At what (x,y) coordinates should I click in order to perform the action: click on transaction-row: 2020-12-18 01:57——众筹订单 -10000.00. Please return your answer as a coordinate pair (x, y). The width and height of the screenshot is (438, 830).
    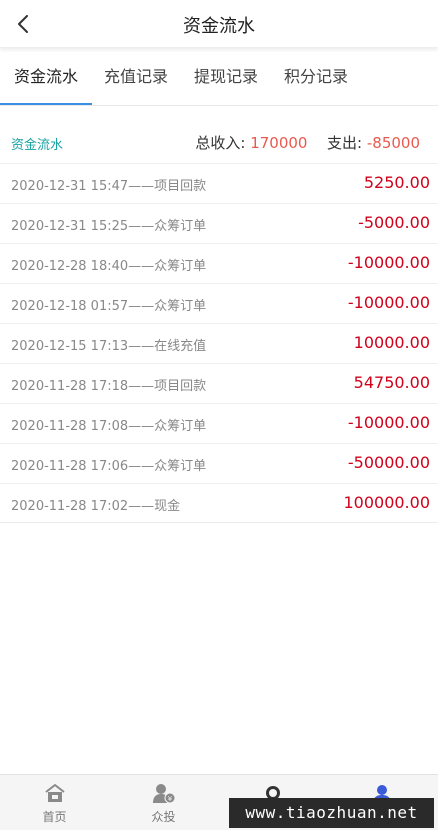
    Looking at the image, I should click on (219, 303).